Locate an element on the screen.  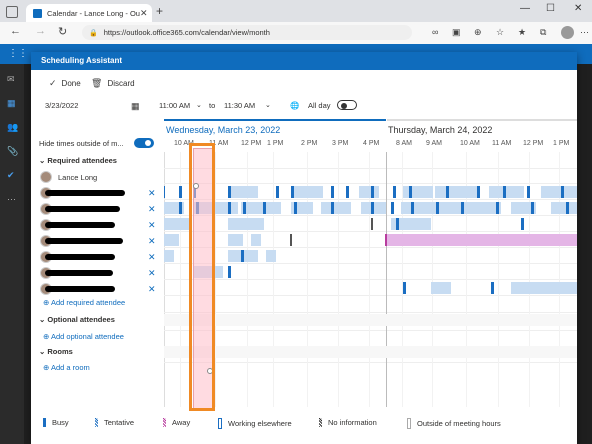
allday-label: All day is located at coordinates (319, 105).